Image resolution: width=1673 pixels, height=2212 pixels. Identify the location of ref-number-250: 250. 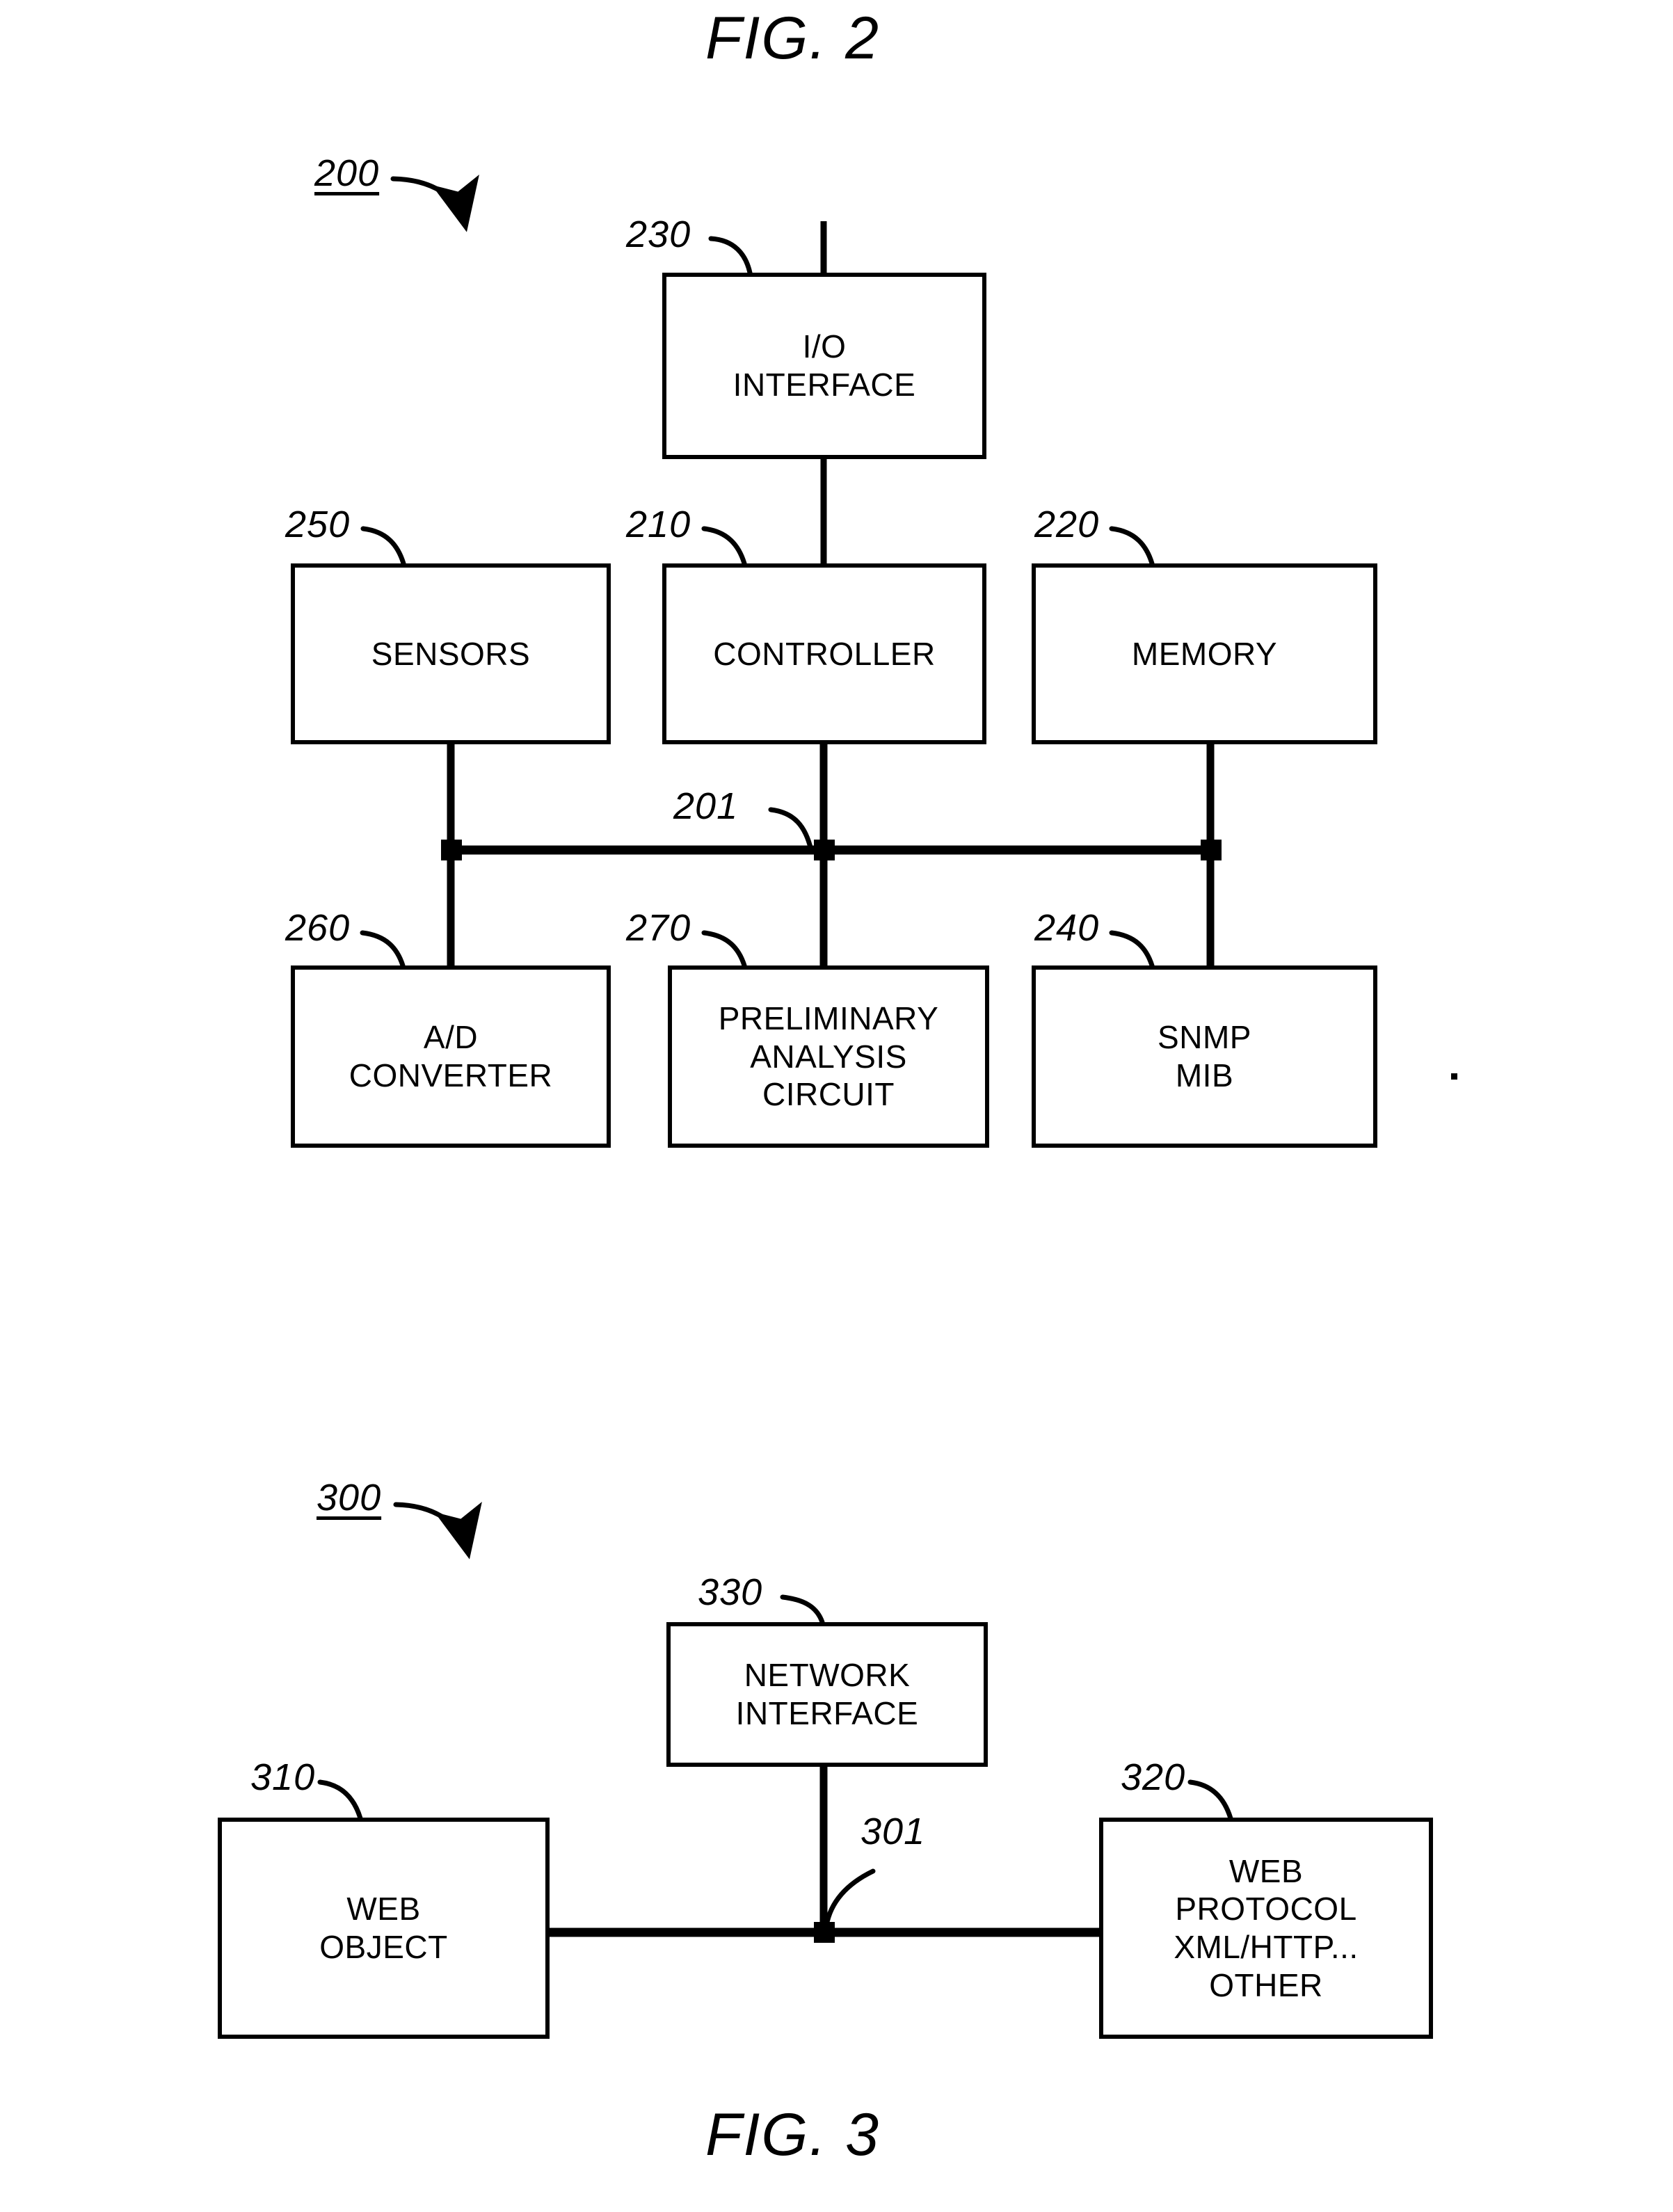
(318, 524).